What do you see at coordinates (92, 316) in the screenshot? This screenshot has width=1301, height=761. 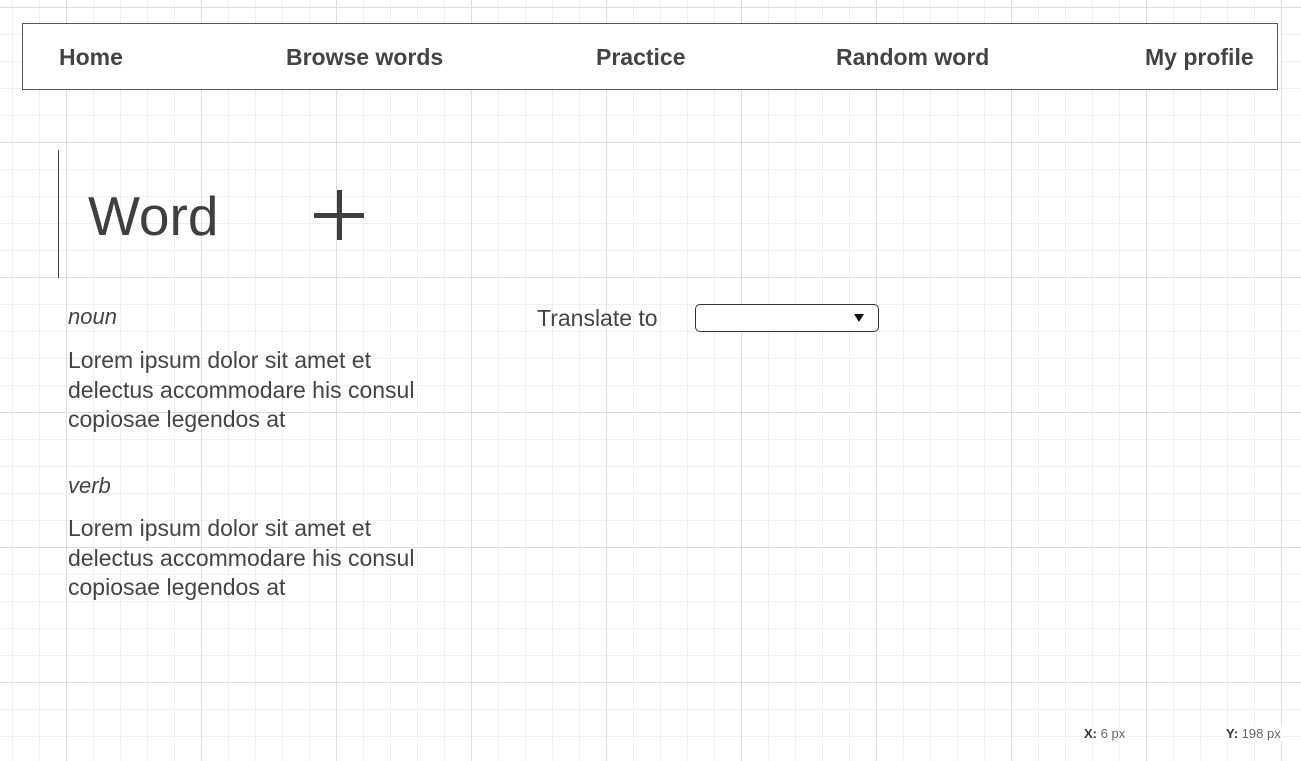 I see `part-of-speech-noun: noun` at bounding box center [92, 316].